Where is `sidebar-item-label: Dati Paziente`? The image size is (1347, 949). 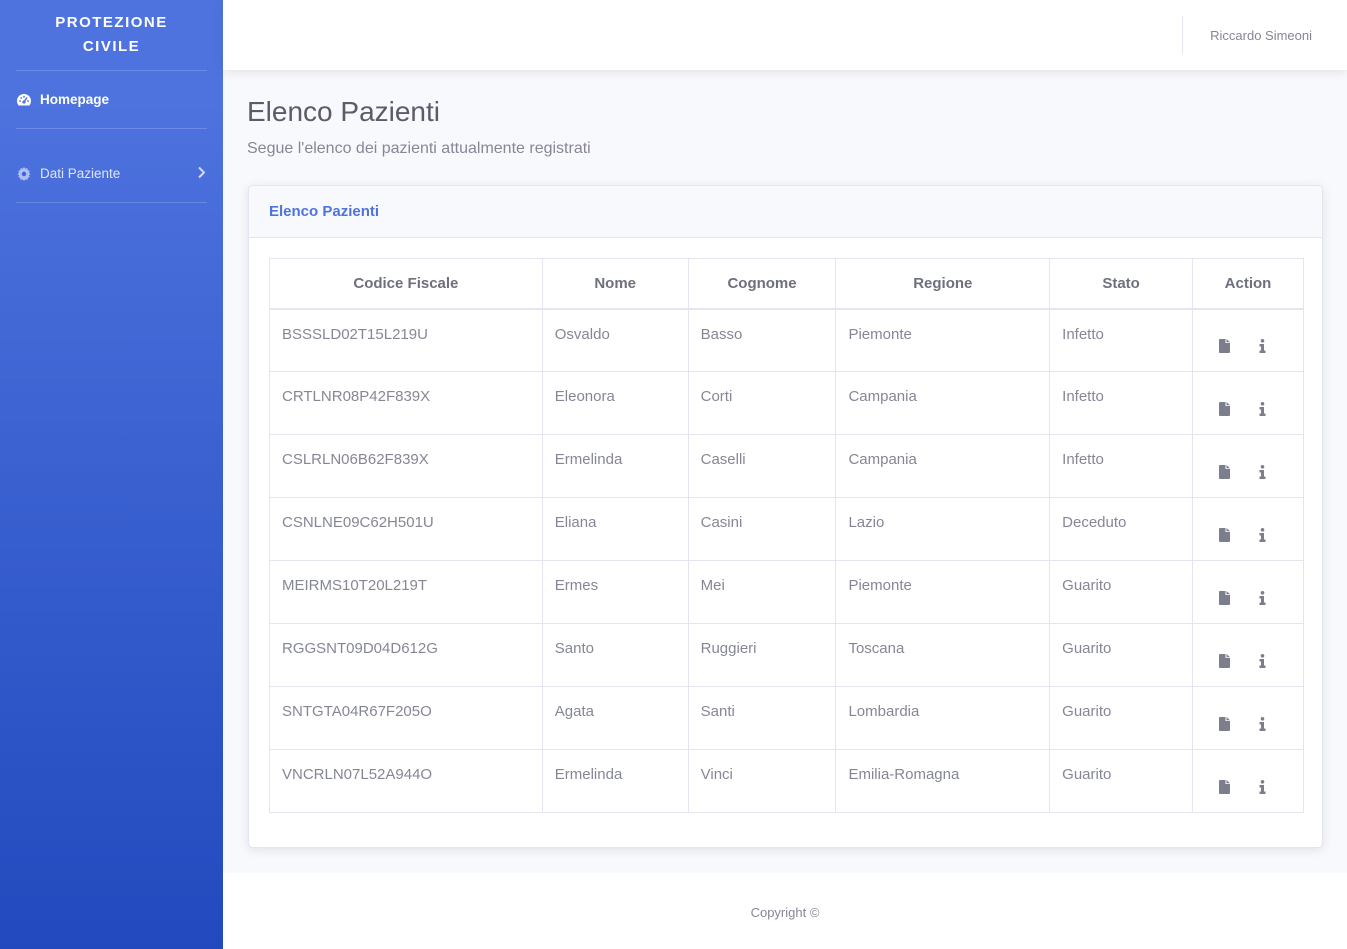
sidebar-item-label: Dati Paziente is located at coordinates (80, 173).